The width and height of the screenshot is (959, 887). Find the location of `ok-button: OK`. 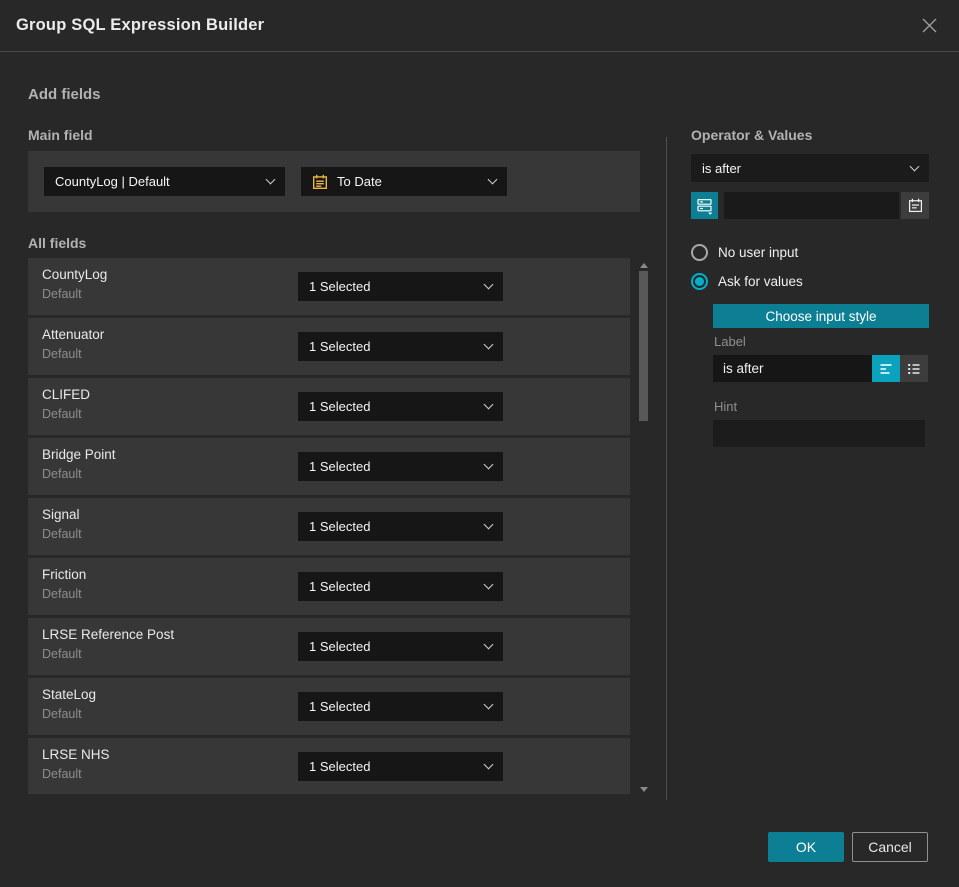

ok-button: OK is located at coordinates (806, 847).